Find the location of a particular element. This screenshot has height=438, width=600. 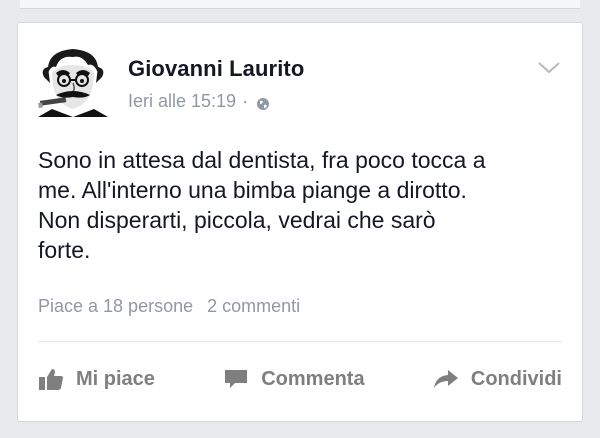

post-stats: Piace a 18 persone 2 commenti is located at coordinates (169, 306).